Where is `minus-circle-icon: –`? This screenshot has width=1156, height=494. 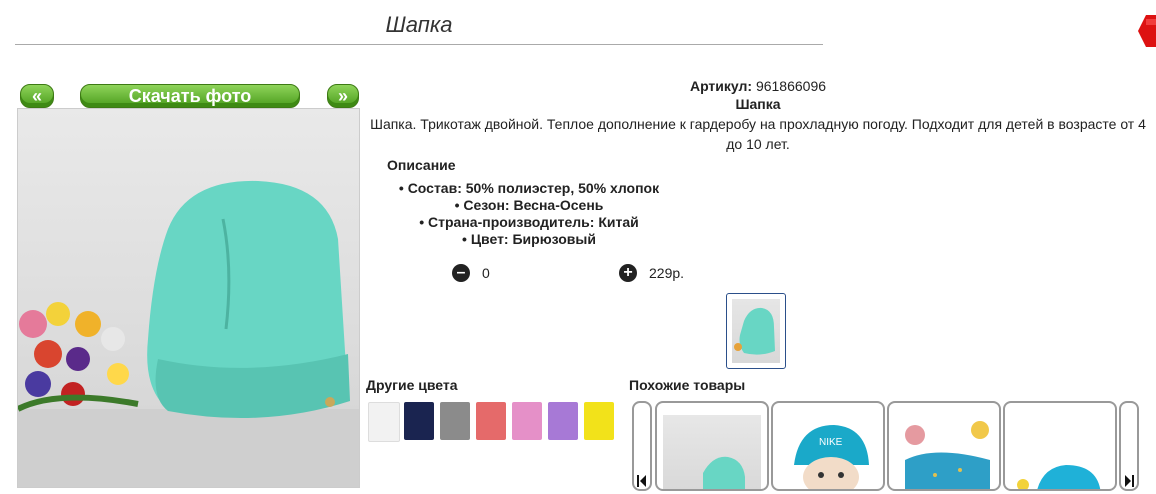
minus-circle-icon: – is located at coordinates (461, 273).